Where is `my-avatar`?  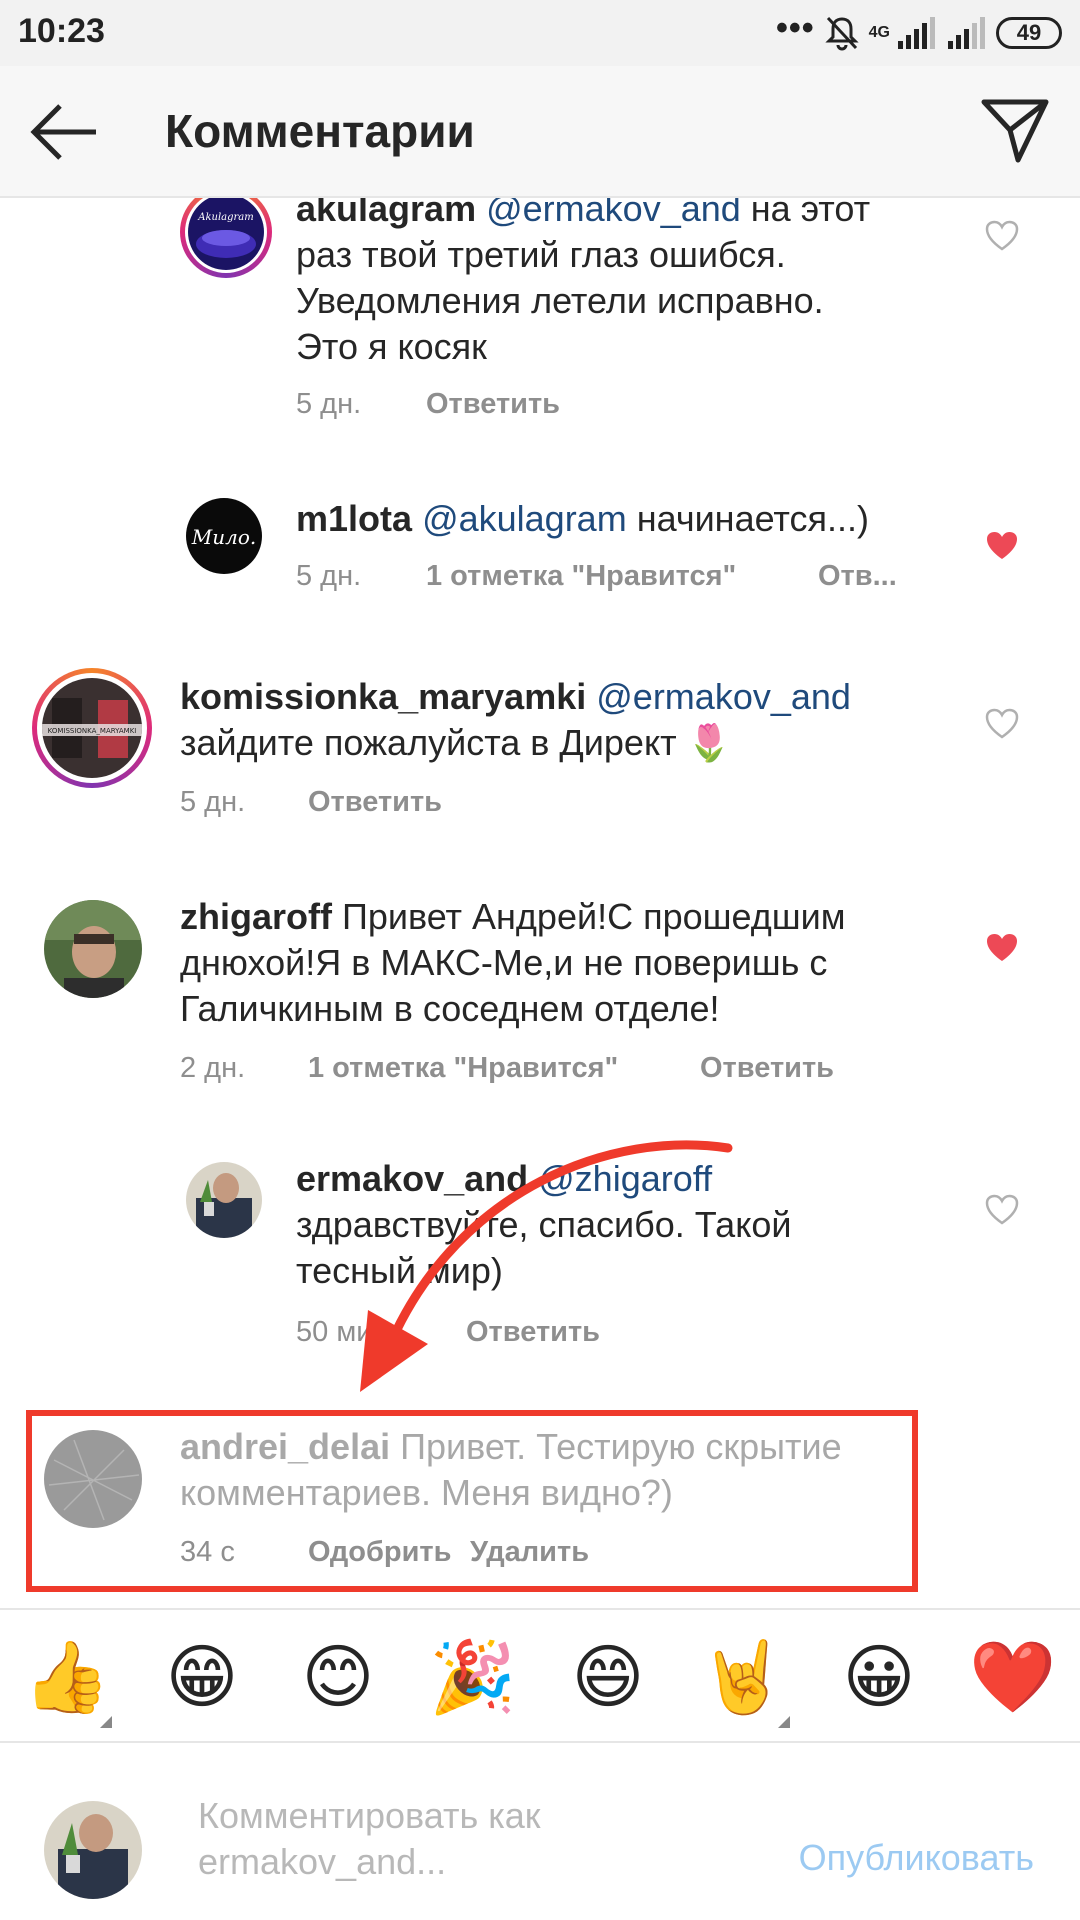 my-avatar is located at coordinates (93, 1850).